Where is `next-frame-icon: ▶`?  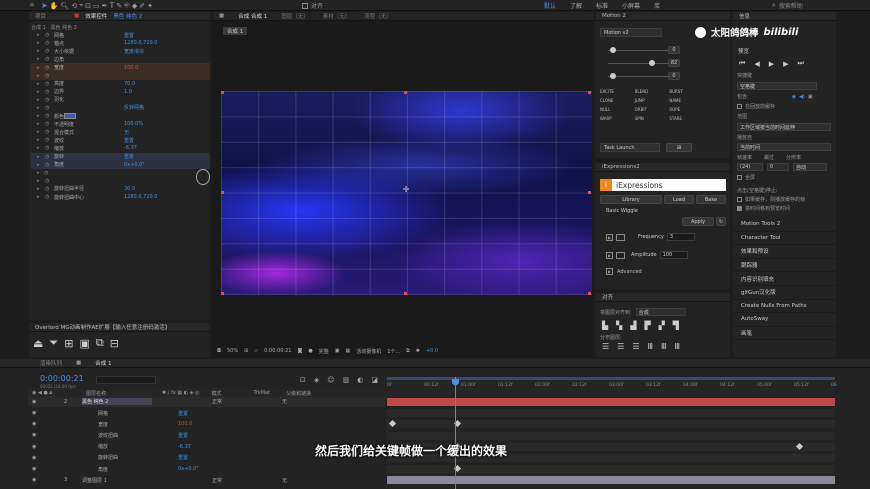 next-frame-icon: ▶ is located at coordinates (785, 64).